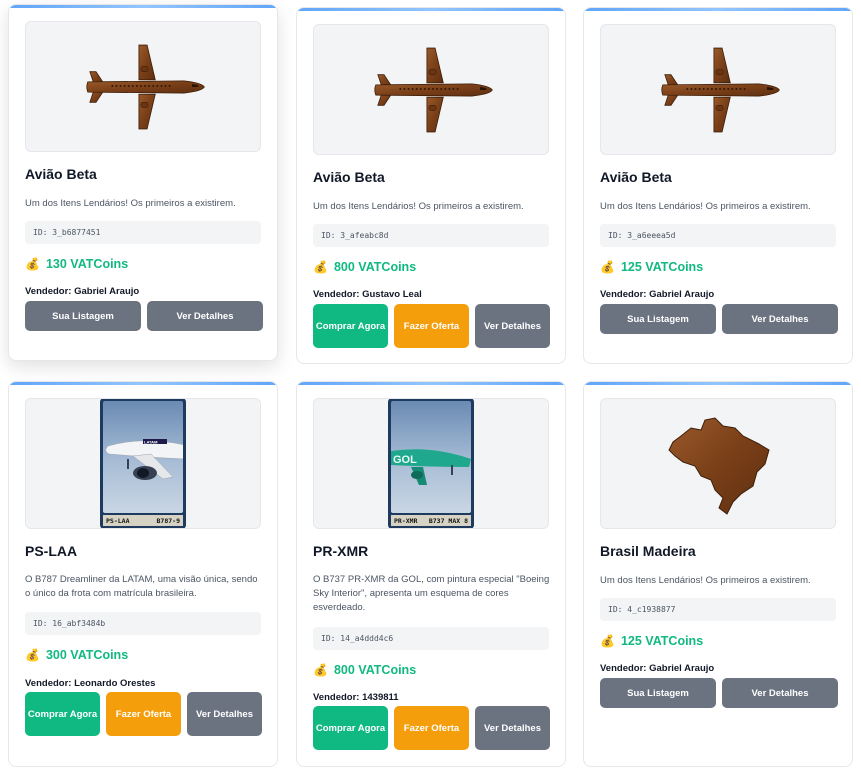 This screenshot has height=777, width=861. I want to click on item-image: LATAM PS-LAA B787-9, so click(143, 463).